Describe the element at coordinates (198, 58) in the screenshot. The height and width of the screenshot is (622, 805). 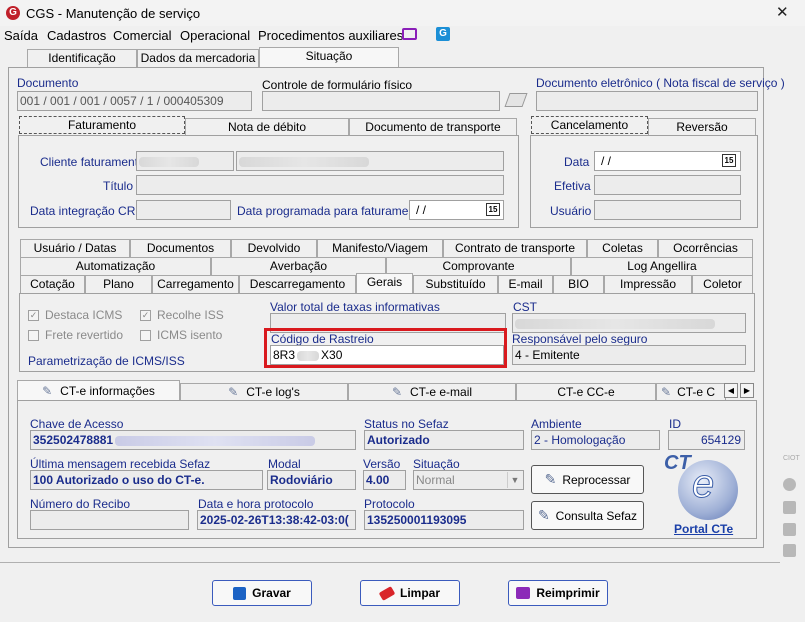
I see `tab-dados-mercadoria: Dados da mercadoria` at that location.